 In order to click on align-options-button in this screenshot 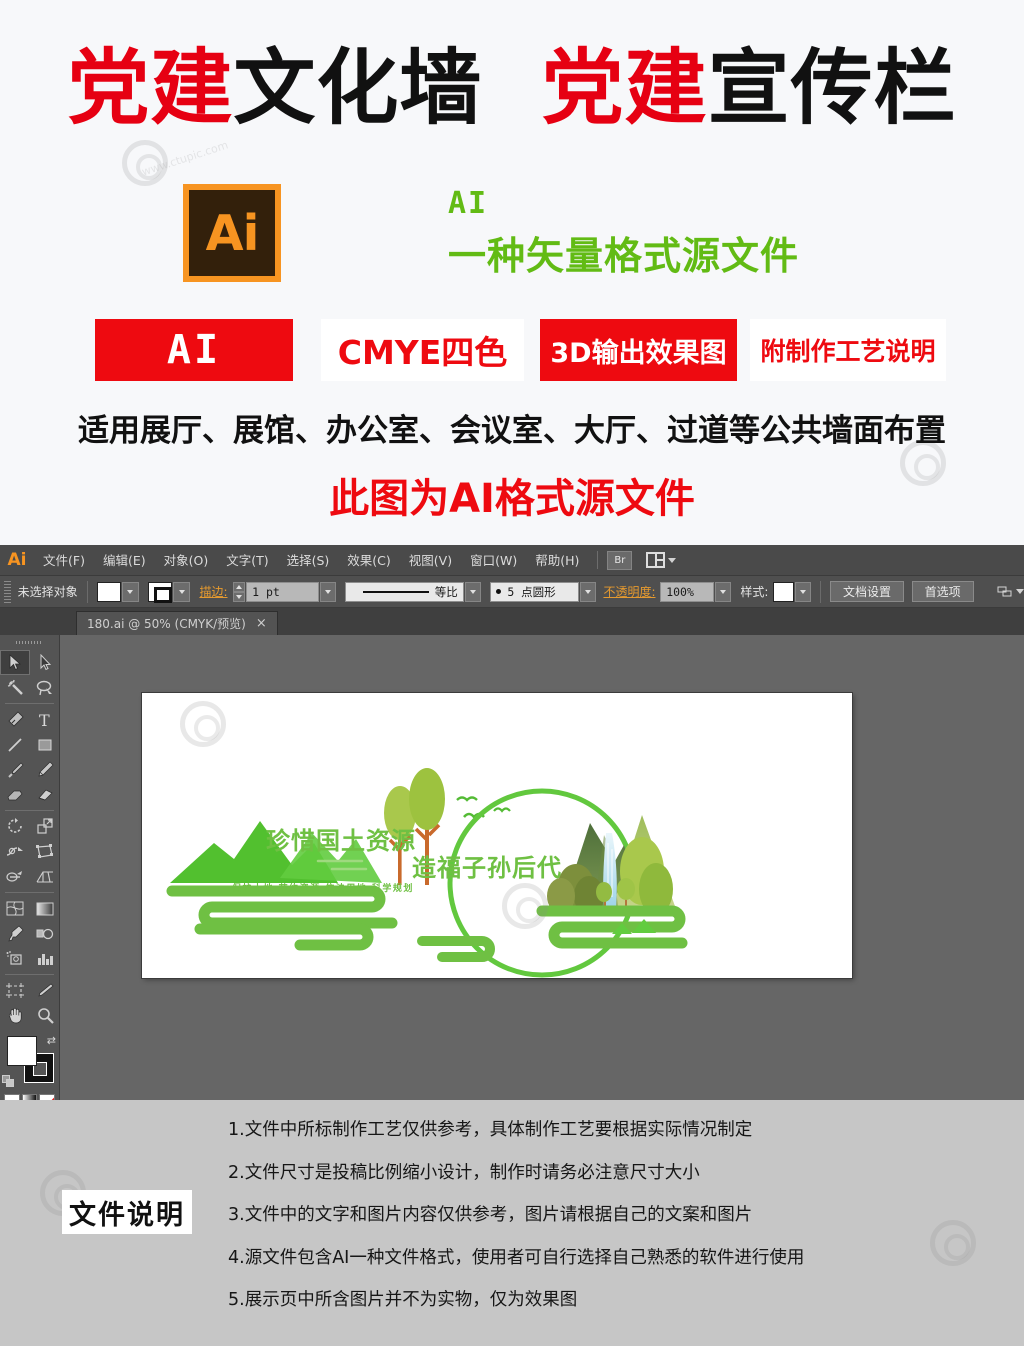, I will do `click(1010, 592)`.